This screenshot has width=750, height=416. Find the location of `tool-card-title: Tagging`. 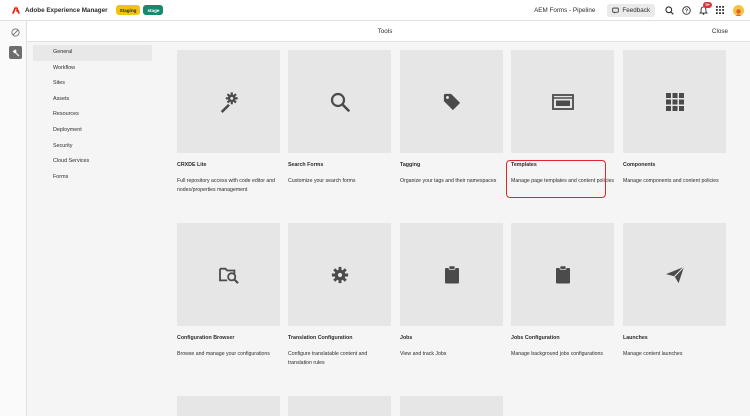

tool-card-title: Tagging is located at coordinates (410, 165).